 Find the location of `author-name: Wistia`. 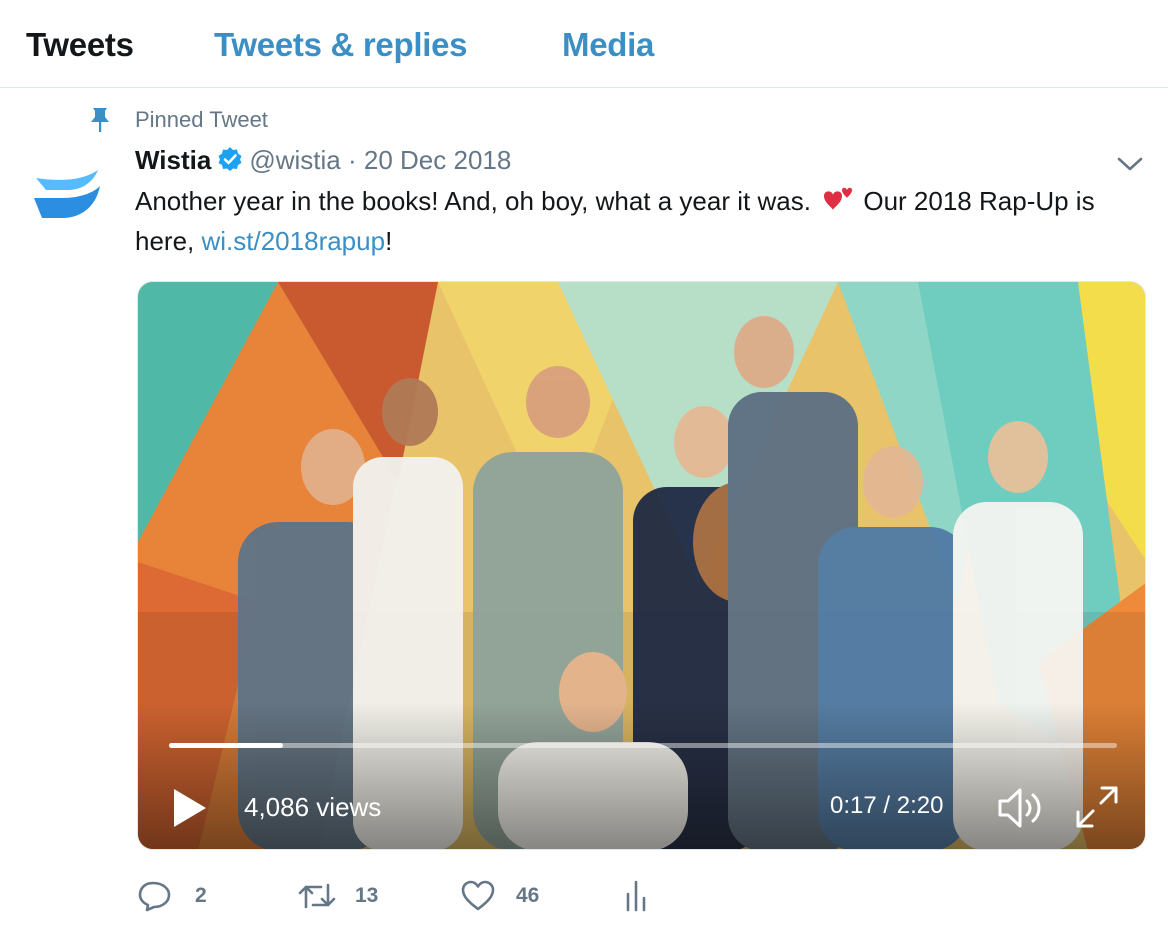

author-name: Wistia is located at coordinates (173, 160).